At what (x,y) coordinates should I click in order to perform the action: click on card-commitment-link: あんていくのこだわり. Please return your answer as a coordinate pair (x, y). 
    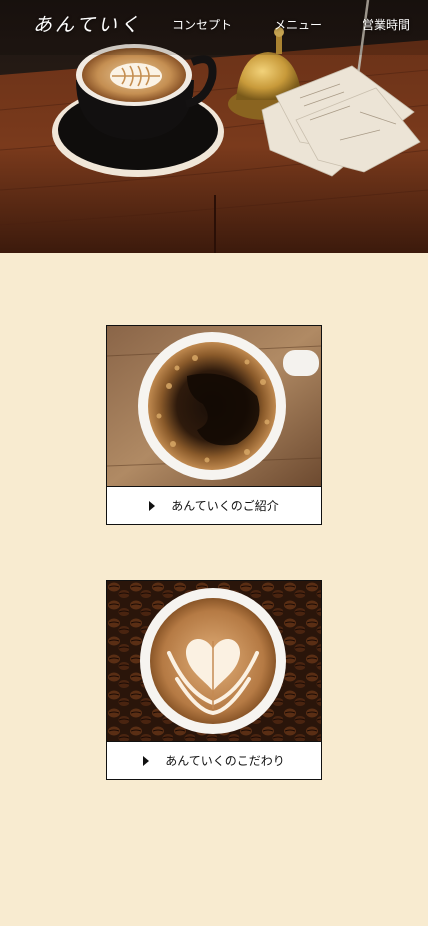
    Looking at the image, I should click on (214, 760).